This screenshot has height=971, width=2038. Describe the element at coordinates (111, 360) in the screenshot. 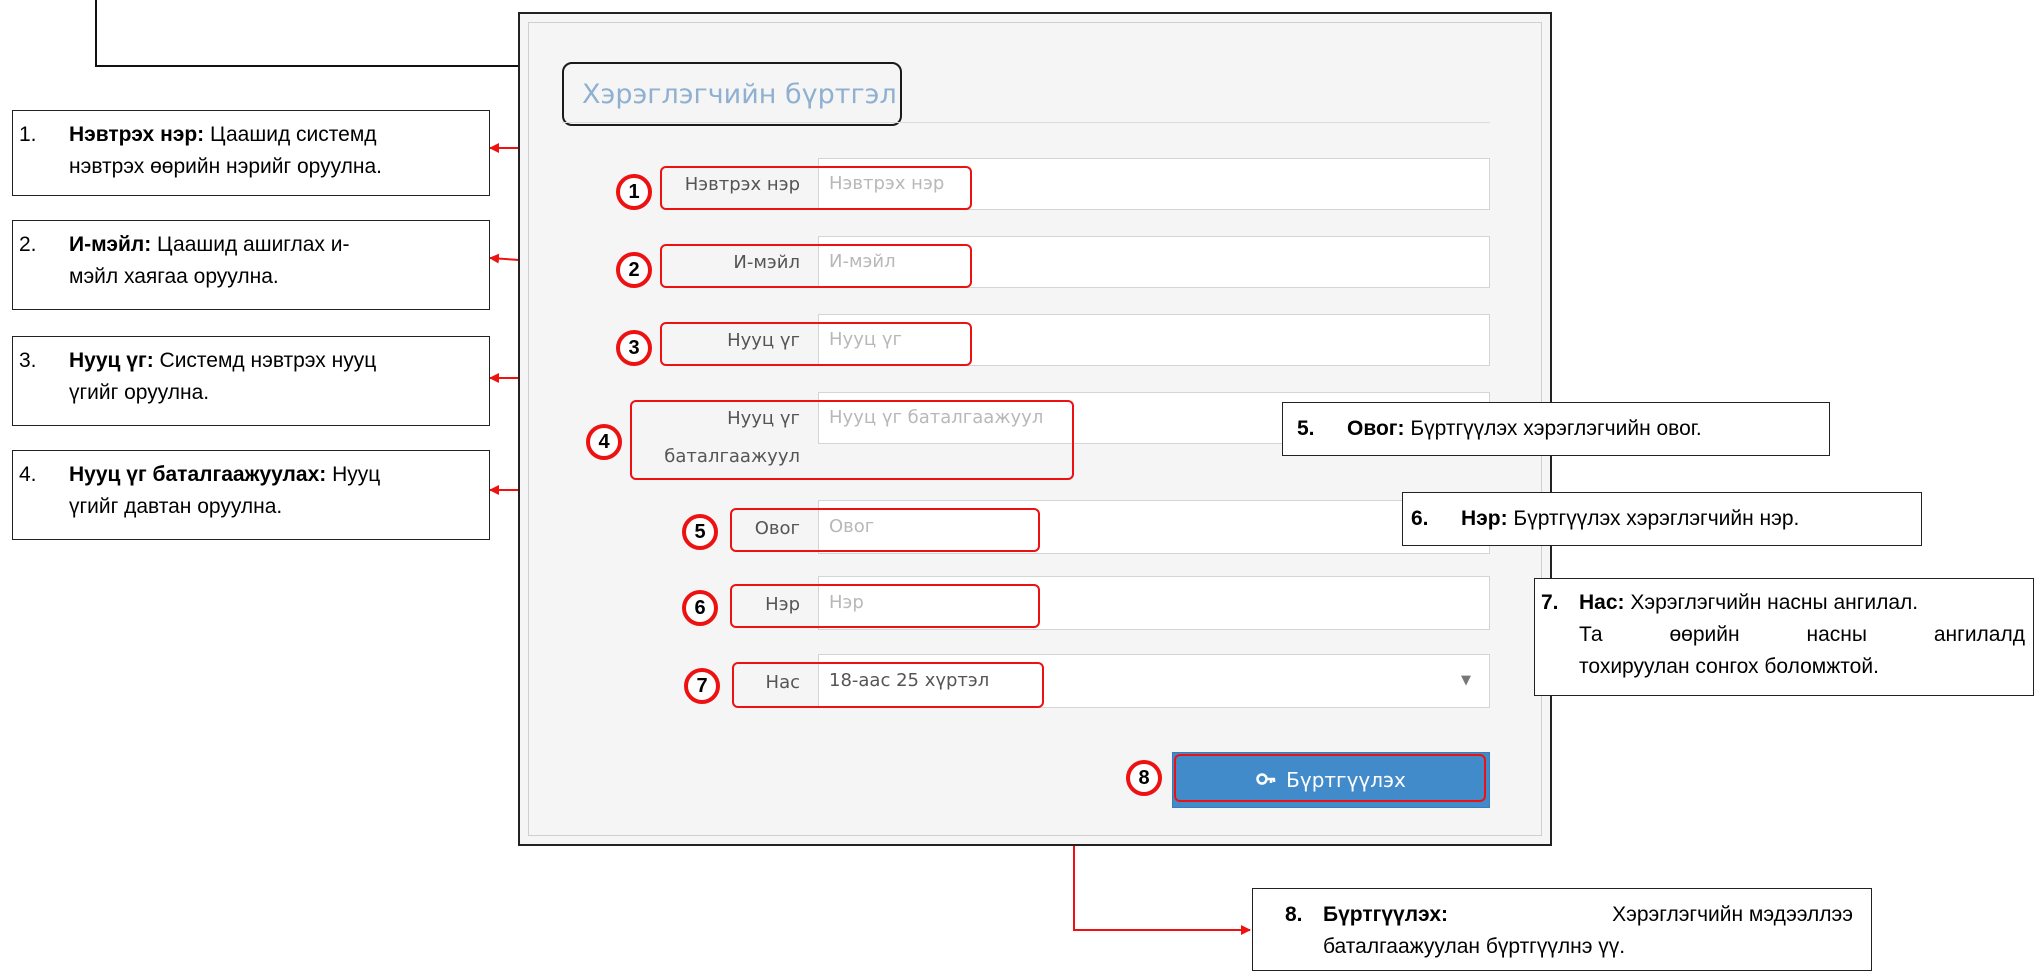

I see `callout-3-term: Нууц үг:` at that location.